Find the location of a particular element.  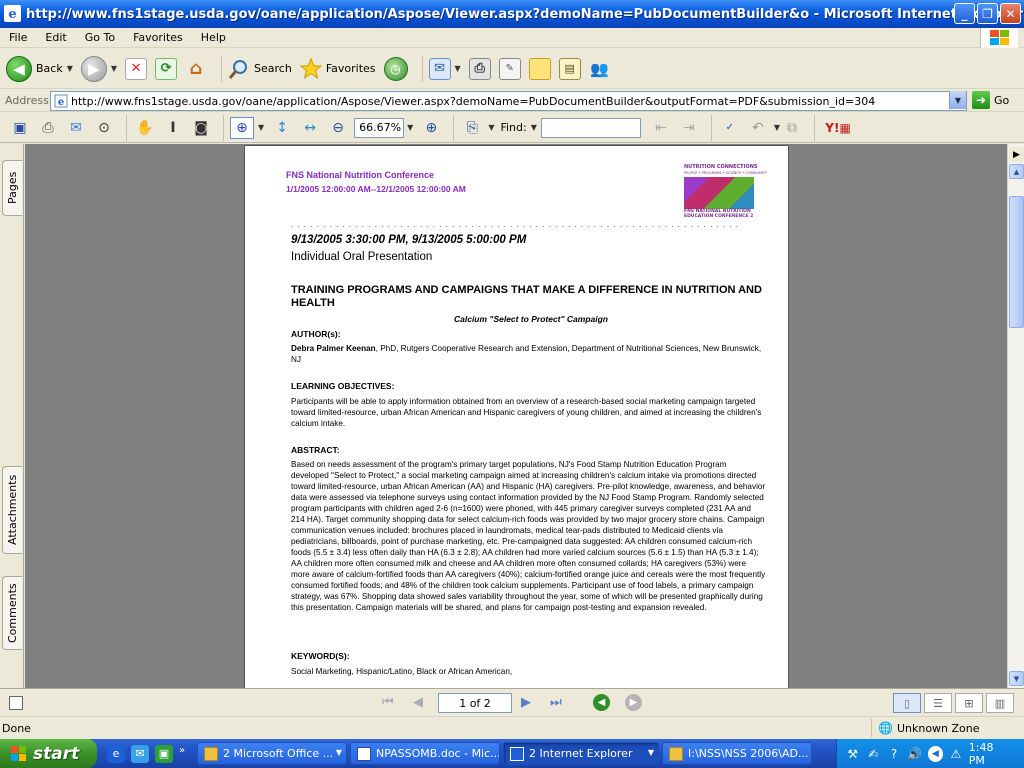

page-number-field: 1 of 2 is located at coordinates (475, 703).